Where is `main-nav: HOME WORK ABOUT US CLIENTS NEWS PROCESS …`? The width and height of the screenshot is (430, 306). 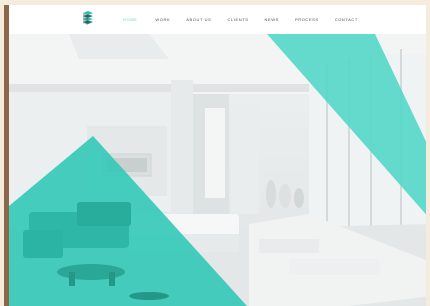 main-nav: HOME WORK ABOUT US CLIENTS NEWS PROCESS … is located at coordinates (240, 19).